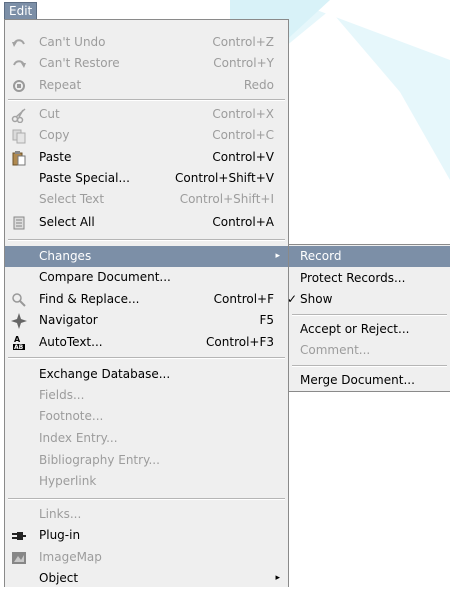 This screenshot has width=450, height=589. I want to click on menu-item-label: Hyperlink, so click(68, 481).